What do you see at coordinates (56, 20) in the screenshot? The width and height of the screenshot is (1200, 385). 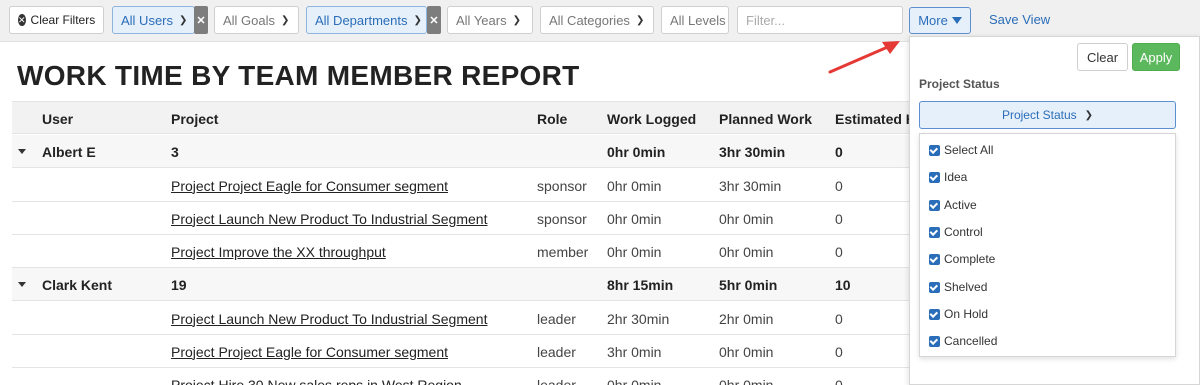 I see `clear-filters-button: ✕ Clear Filters` at bounding box center [56, 20].